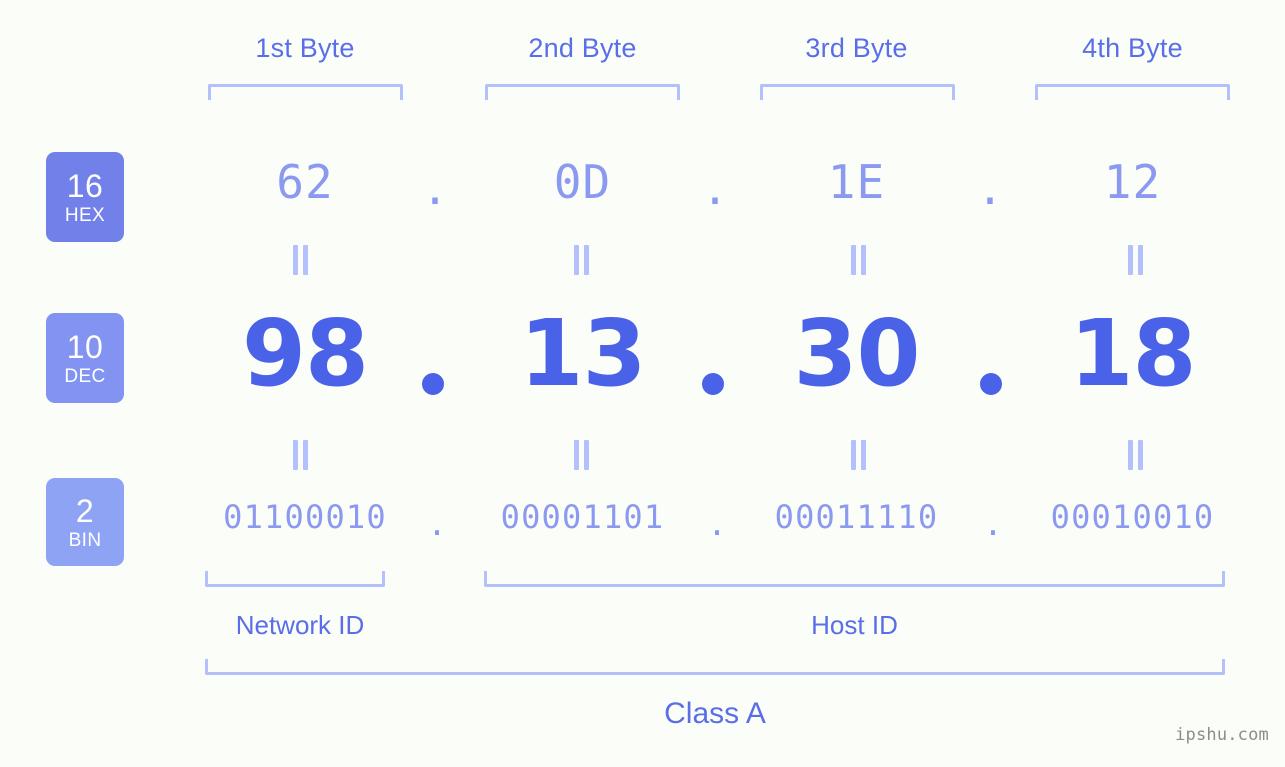 Image resolution: width=1285 pixels, height=767 pixels. What do you see at coordinates (1222, 735) in the screenshot?
I see `watermark: ipshu.com` at bounding box center [1222, 735].